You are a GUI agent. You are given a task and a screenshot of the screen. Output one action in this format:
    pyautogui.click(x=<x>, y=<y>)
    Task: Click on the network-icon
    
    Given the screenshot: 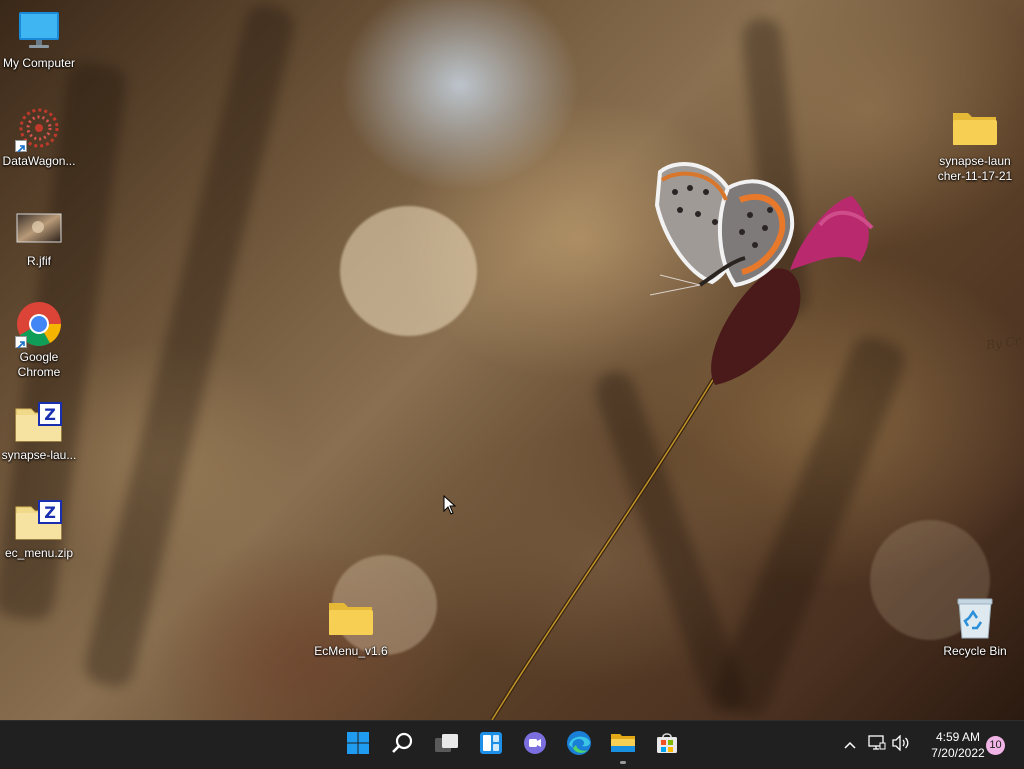 What is the action you would take?
    pyautogui.click(x=877, y=745)
    